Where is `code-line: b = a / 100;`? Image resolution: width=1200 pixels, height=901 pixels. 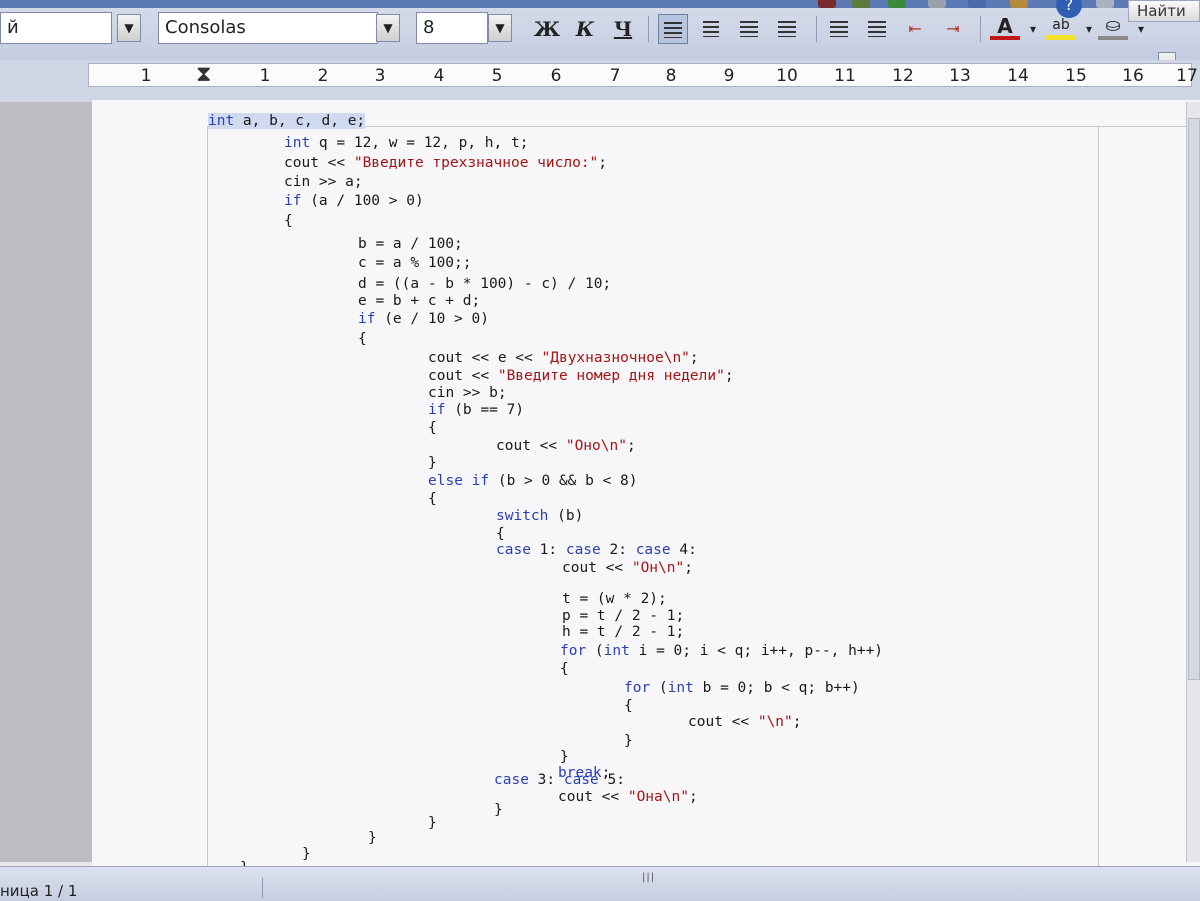
code-line: b = a / 100; is located at coordinates (410, 244).